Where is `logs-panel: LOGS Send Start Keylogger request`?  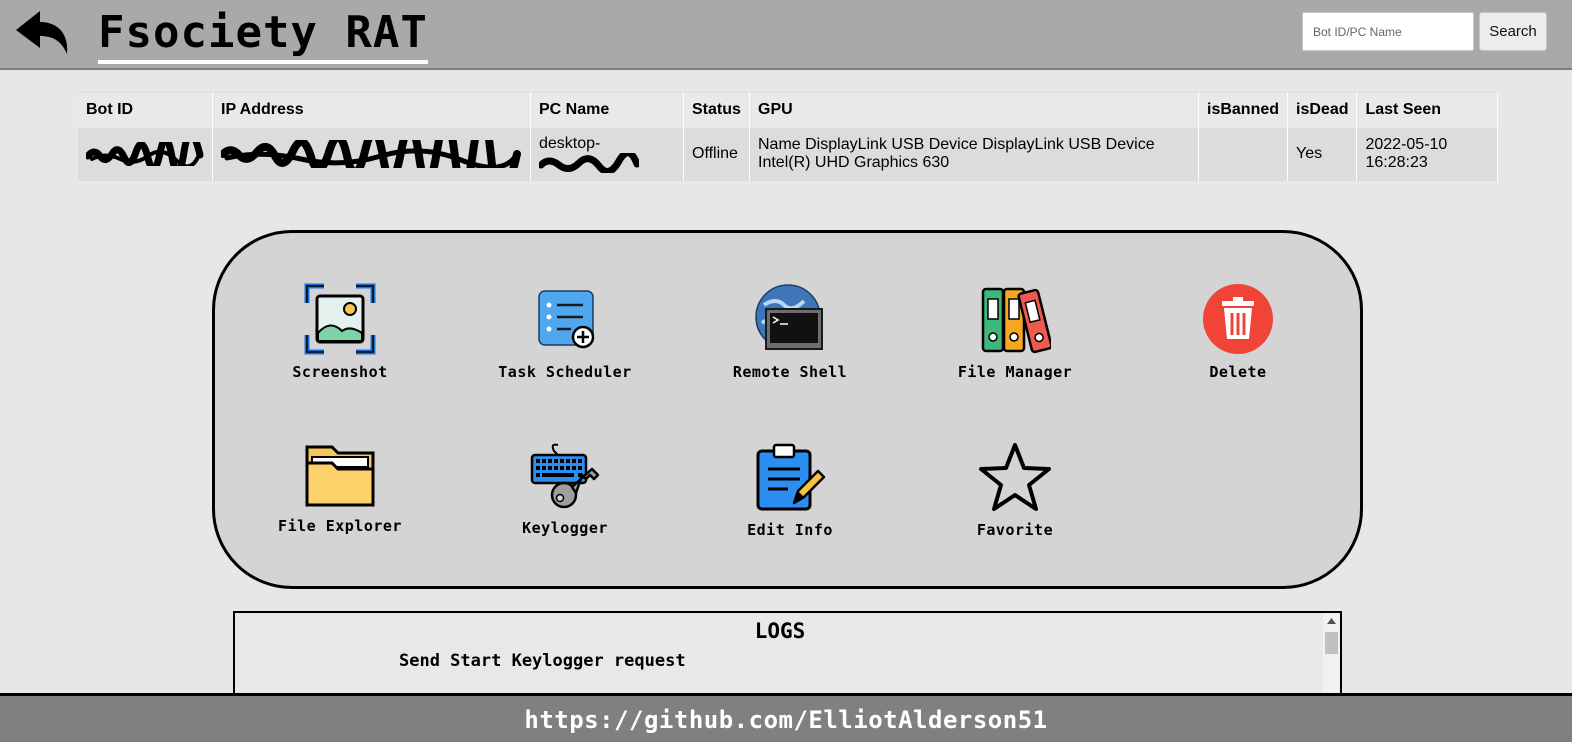
logs-panel: LOGS Send Start Keylogger request is located at coordinates (787, 656).